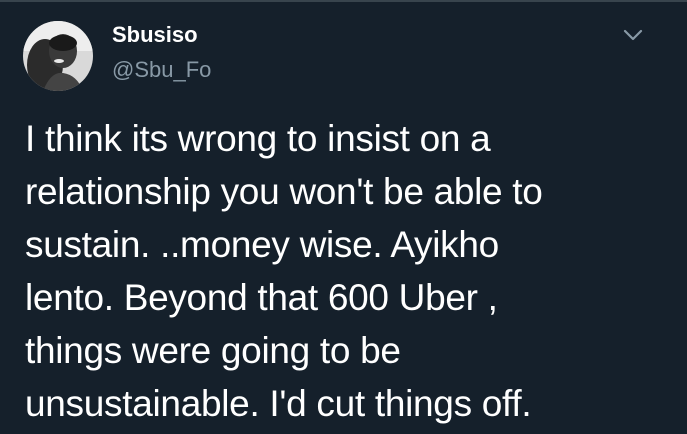 This screenshot has height=434, width=687. Describe the element at coordinates (278, 403) in the screenshot. I see `tweet-text-line: unsustainable. I'd cut things off.` at that location.